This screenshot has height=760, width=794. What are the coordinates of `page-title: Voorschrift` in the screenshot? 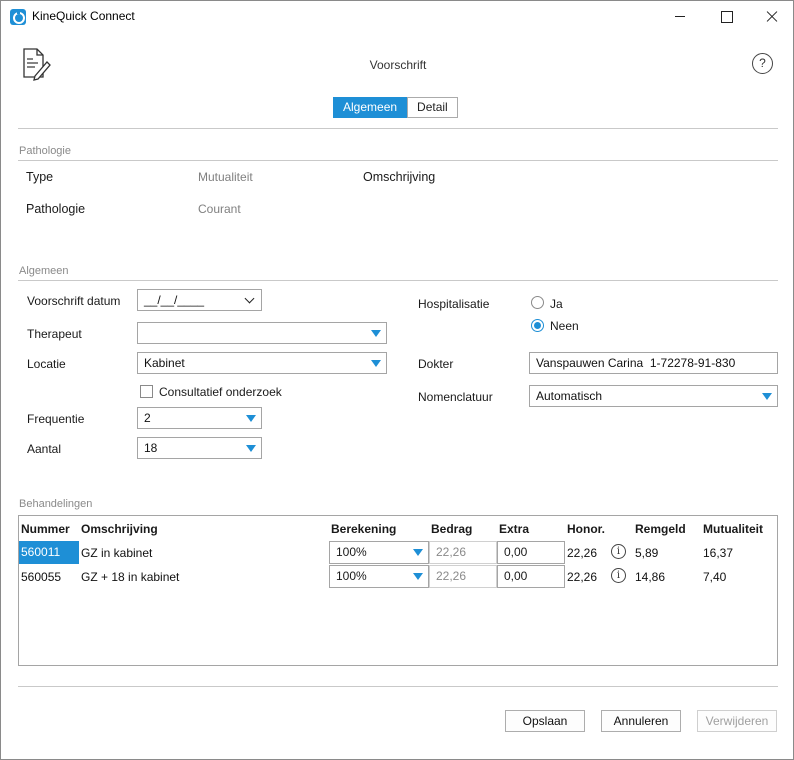 It's located at (398, 65).